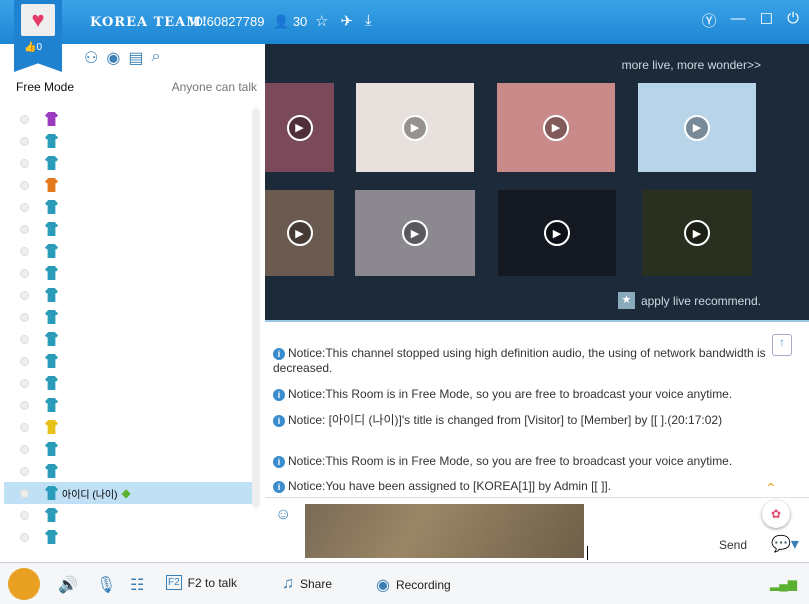 The width and height of the screenshot is (809, 604). Describe the element at coordinates (785, 544) in the screenshot. I see `chat-bubble-icon: 💬▾` at that location.